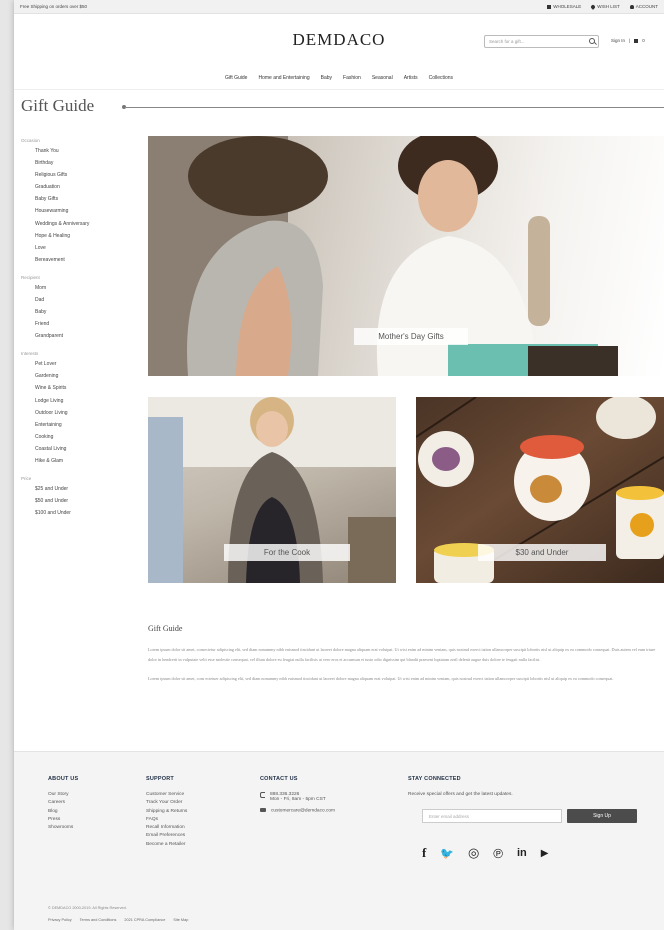 Image resolution: width=664 pixels, height=930 pixels. I want to click on nav-item-seasonal: Seasonal, so click(382, 78).